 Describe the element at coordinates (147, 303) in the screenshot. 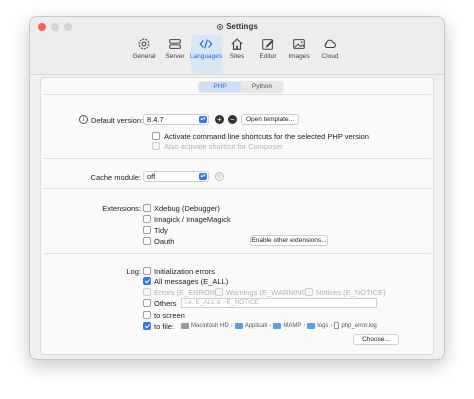

I see `log-others-checkbox` at that location.